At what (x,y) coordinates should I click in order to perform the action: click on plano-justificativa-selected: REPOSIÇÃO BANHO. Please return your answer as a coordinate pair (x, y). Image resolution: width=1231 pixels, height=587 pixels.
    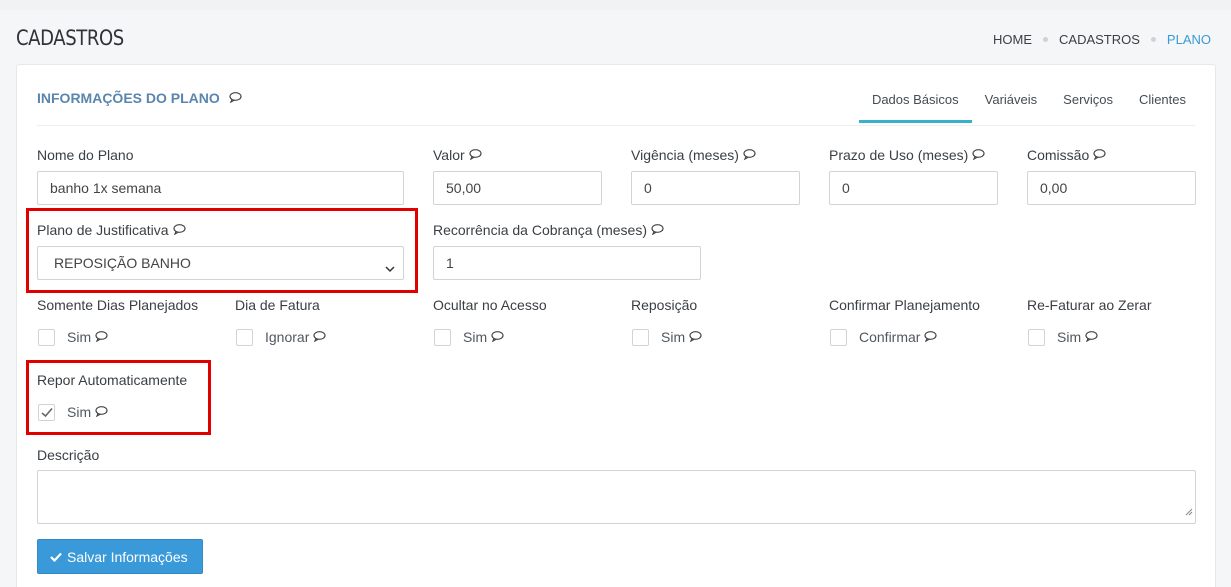
    Looking at the image, I should click on (122, 263).